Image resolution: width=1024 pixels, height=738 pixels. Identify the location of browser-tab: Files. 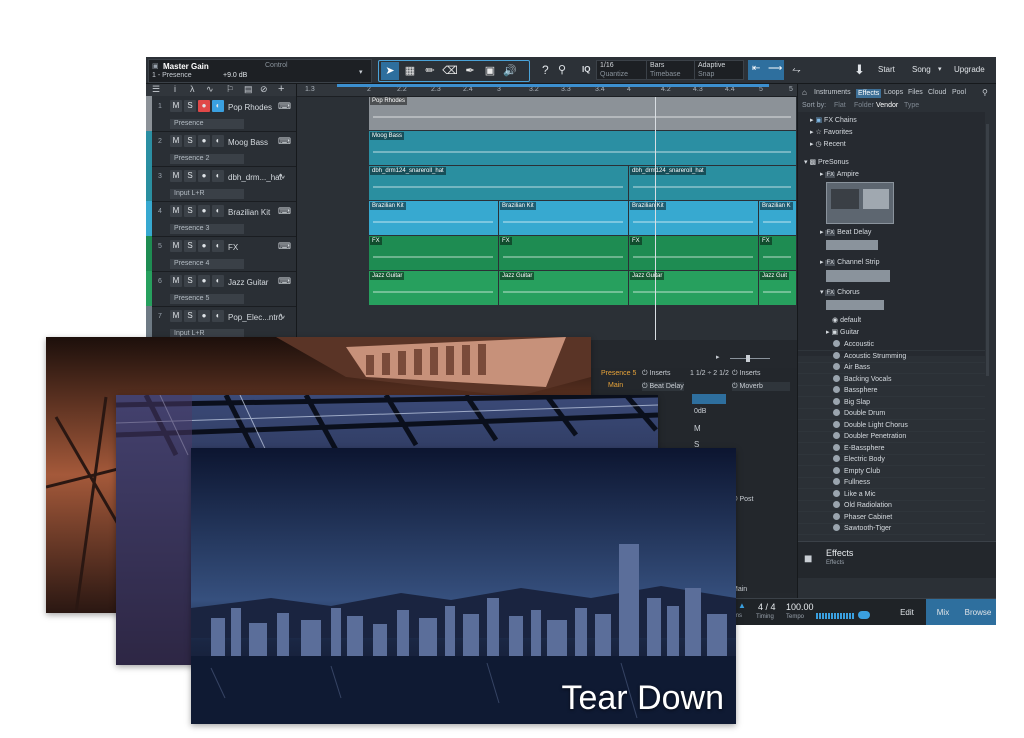
(915, 92).